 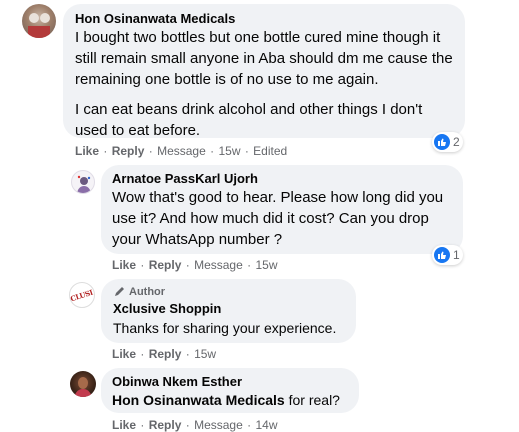 I want to click on comment-text: Thanks for sharing your experience., so click(x=225, y=328).